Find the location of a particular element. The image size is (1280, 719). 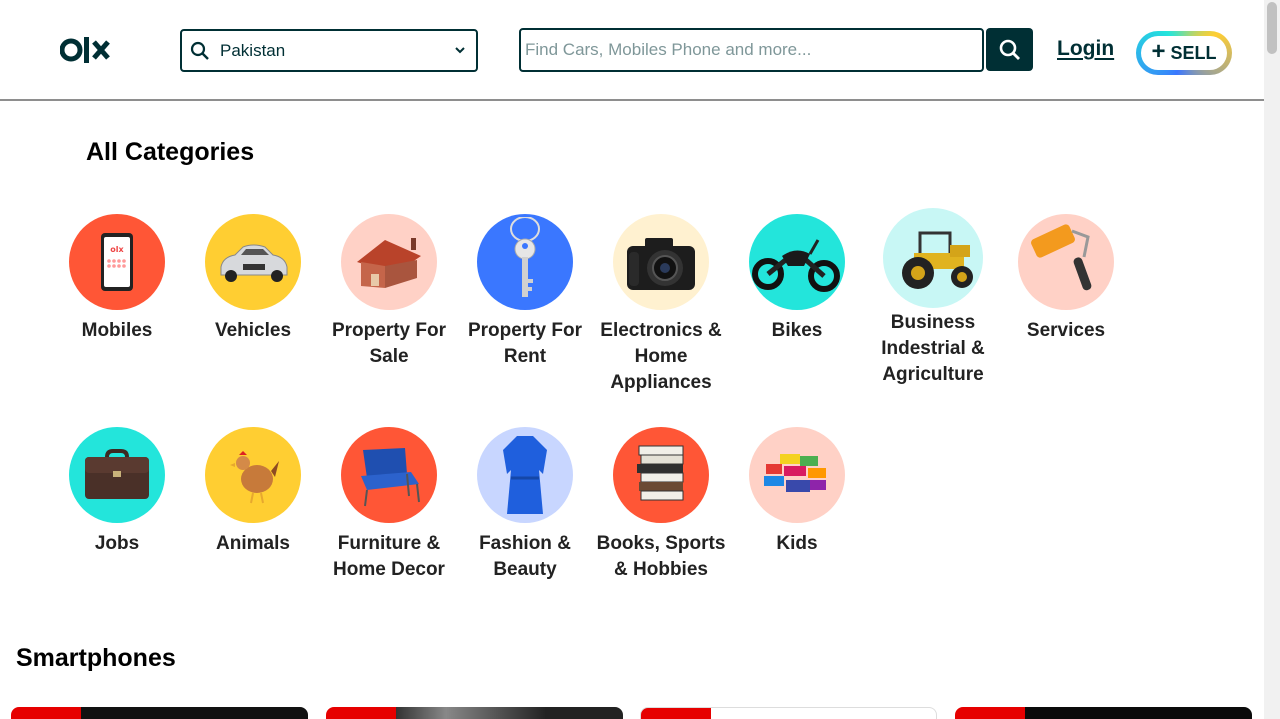

toy-blocks-icon is located at coordinates (795, 473).